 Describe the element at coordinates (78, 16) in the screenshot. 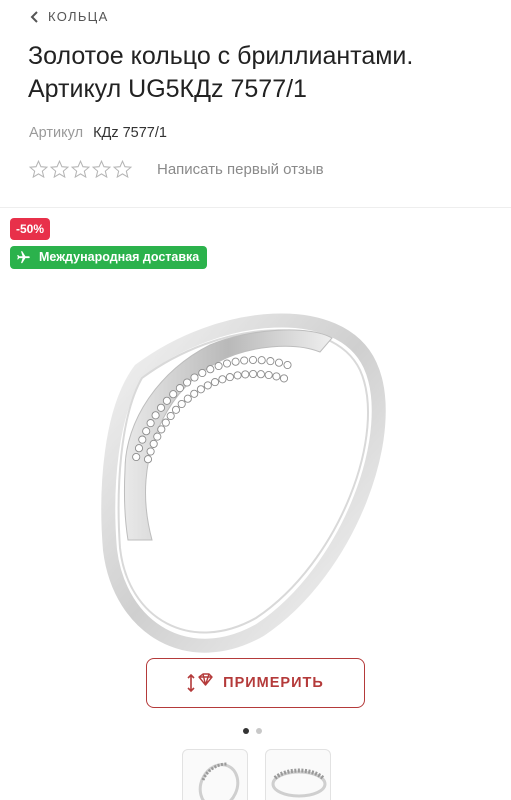

I see `breadcrumb-label: КОЛЬЦА` at that location.